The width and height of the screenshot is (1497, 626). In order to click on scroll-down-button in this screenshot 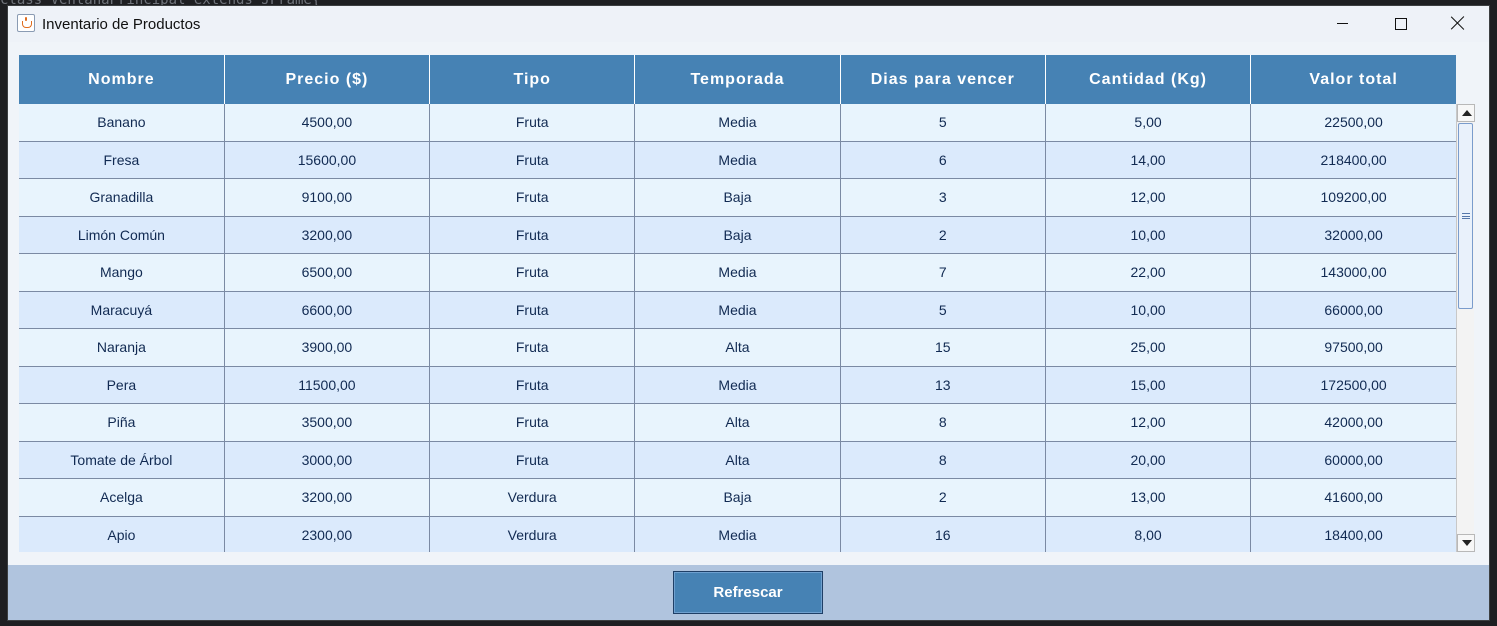, I will do `click(1466, 543)`.